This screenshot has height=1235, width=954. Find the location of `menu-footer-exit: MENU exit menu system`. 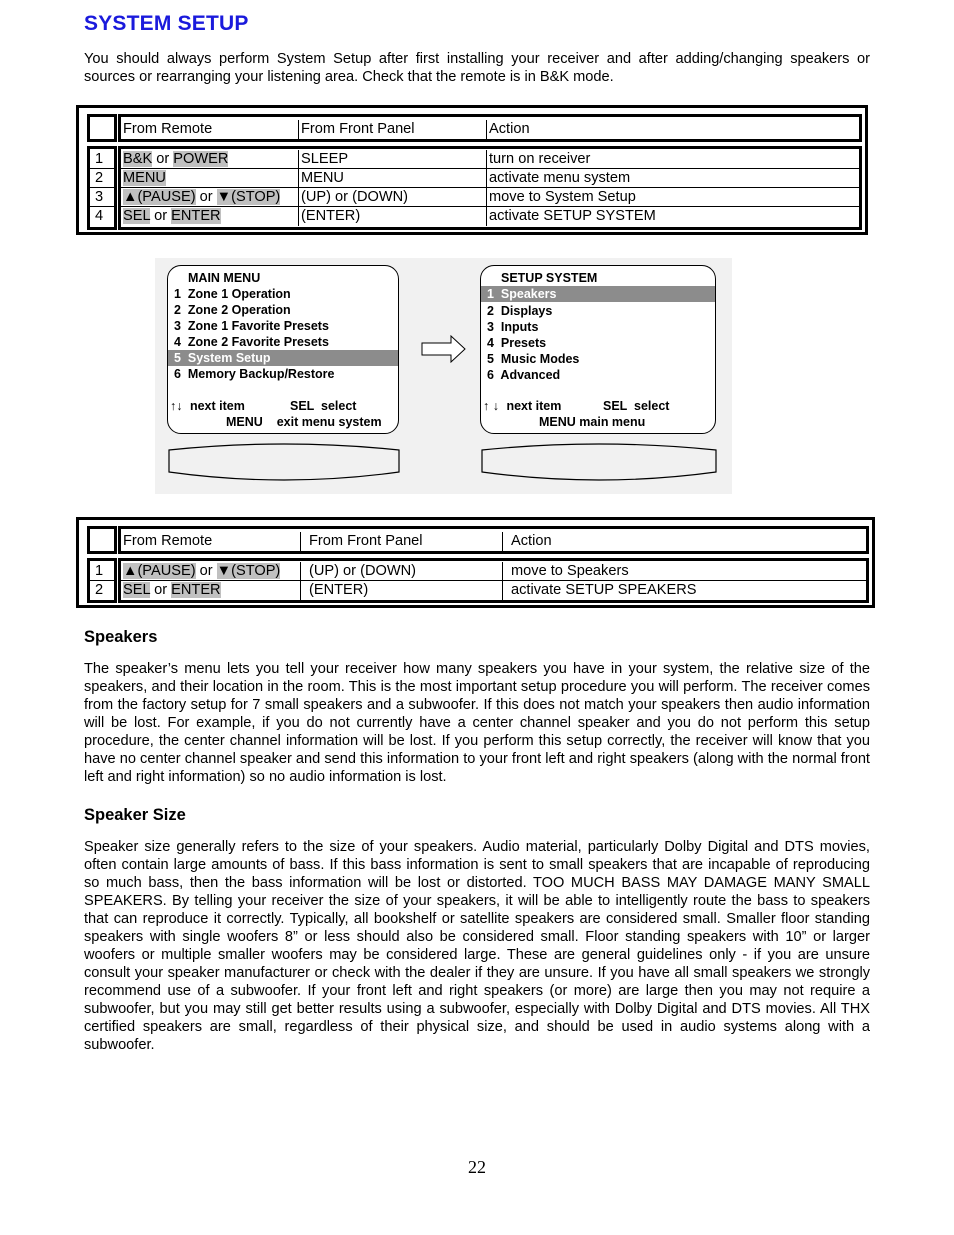

menu-footer-exit: MENU exit menu system is located at coordinates (304, 422).